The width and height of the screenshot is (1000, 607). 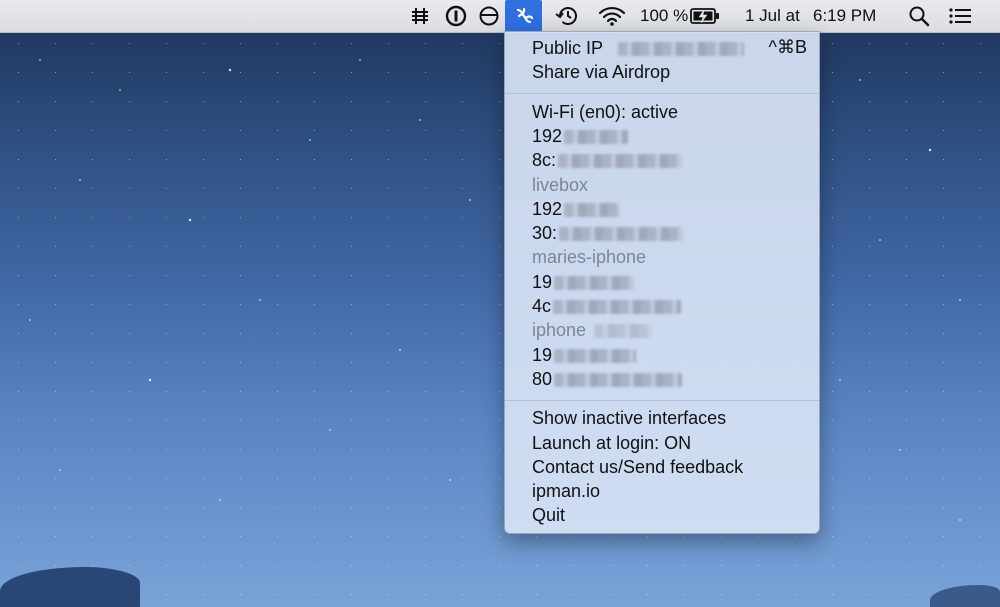 I want to click on circle-half-icon, so click(x=489, y=16).